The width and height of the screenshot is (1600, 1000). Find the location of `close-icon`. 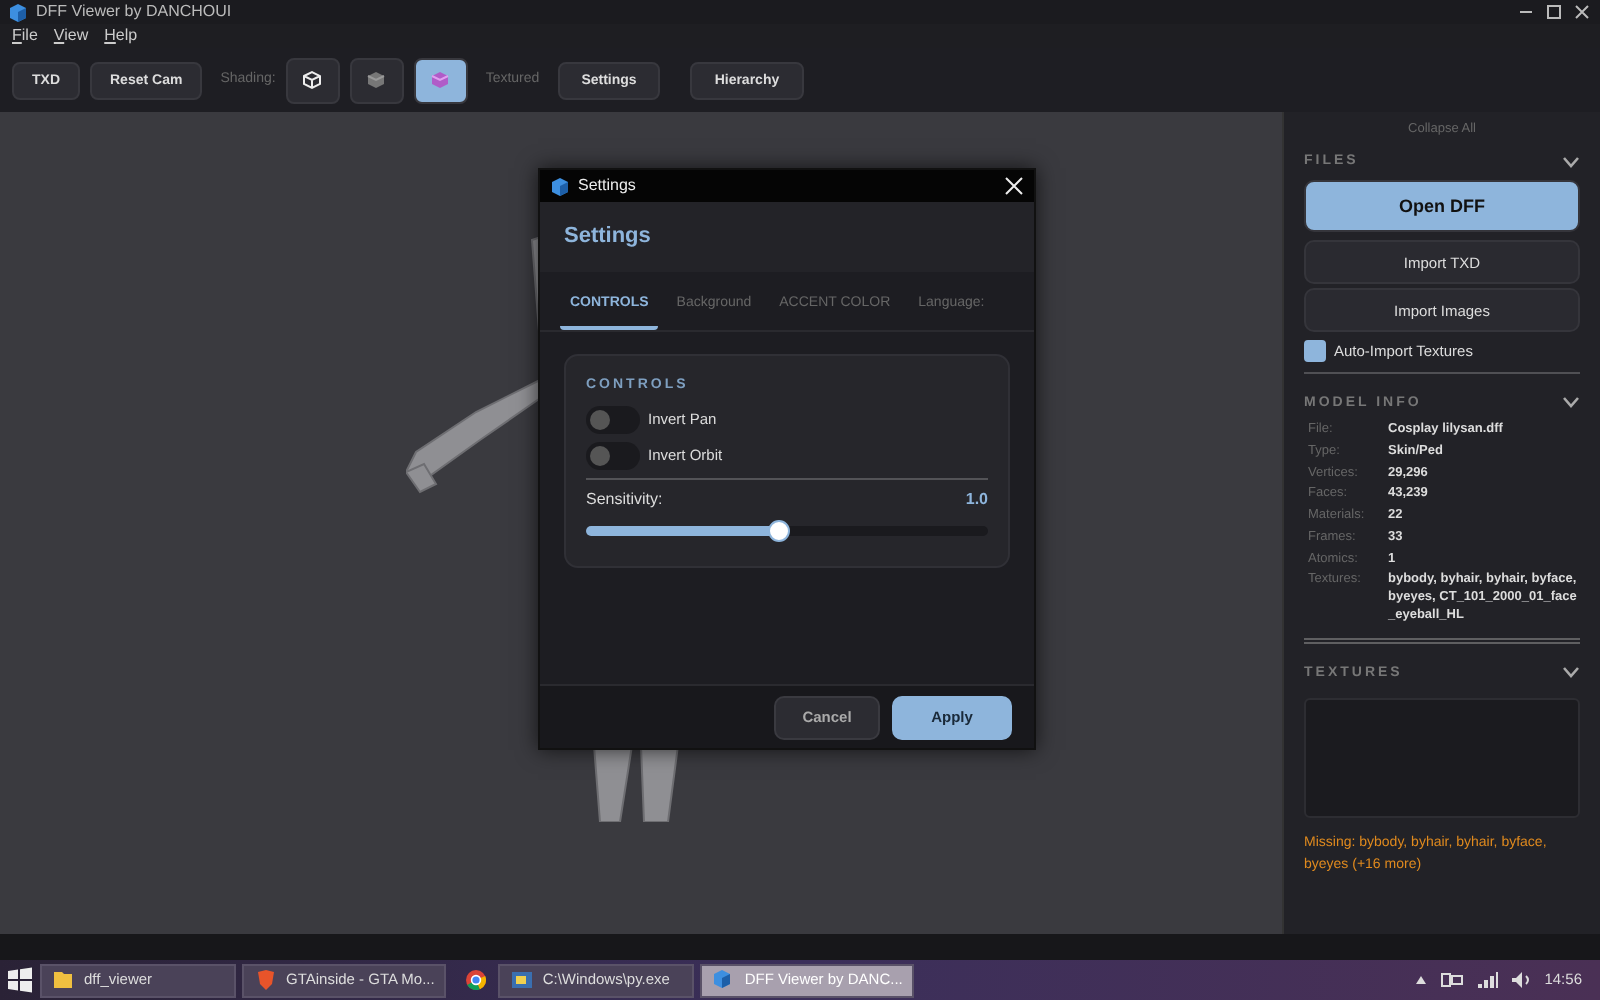

close-icon is located at coordinates (1582, 12).